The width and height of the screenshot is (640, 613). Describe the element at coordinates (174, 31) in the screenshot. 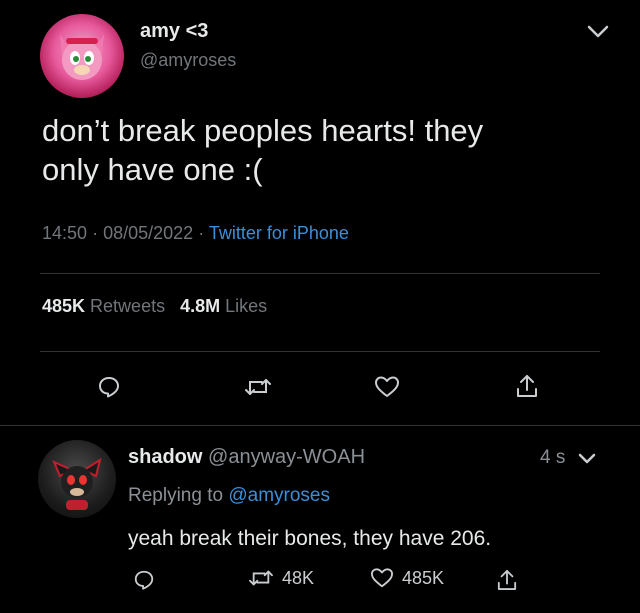

I see `display-name: amy <3` at that location.